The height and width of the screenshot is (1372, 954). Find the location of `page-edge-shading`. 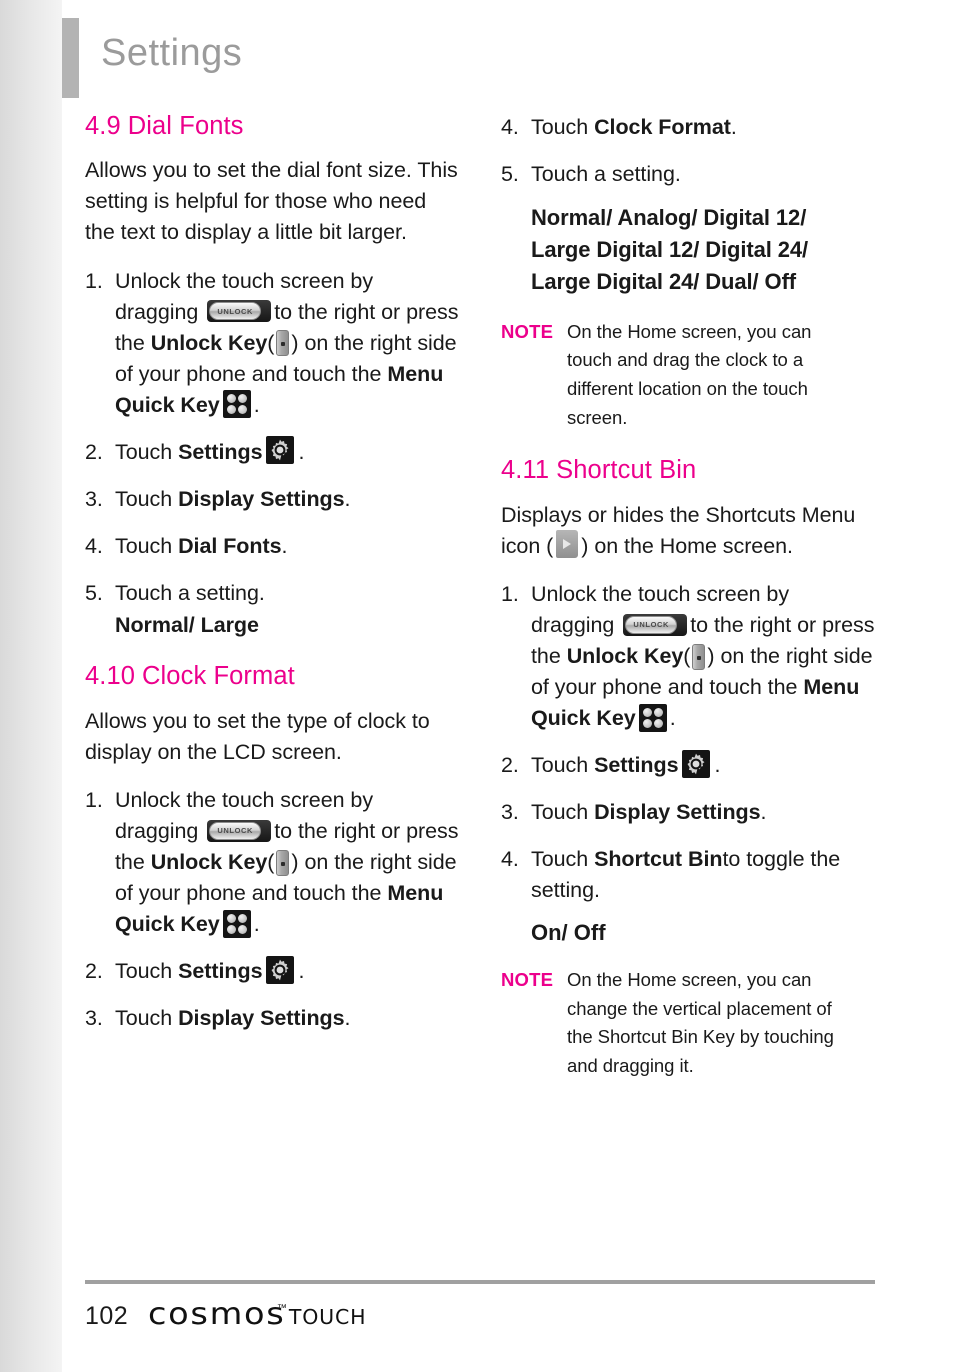

page-edge-shading is located at coordinates (31, 686).